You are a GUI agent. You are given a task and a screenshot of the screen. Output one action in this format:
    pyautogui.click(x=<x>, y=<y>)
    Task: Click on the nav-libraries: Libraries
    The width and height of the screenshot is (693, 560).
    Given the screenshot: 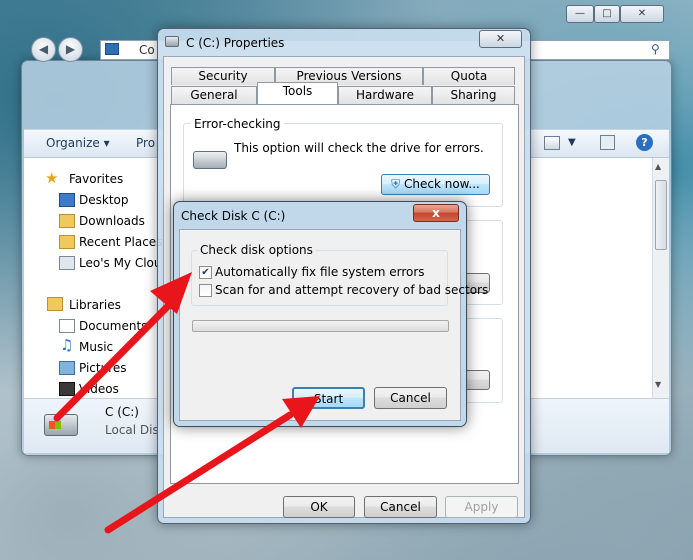 What is the action you would take?
    pyautogui.click(x=95, y=305)
    